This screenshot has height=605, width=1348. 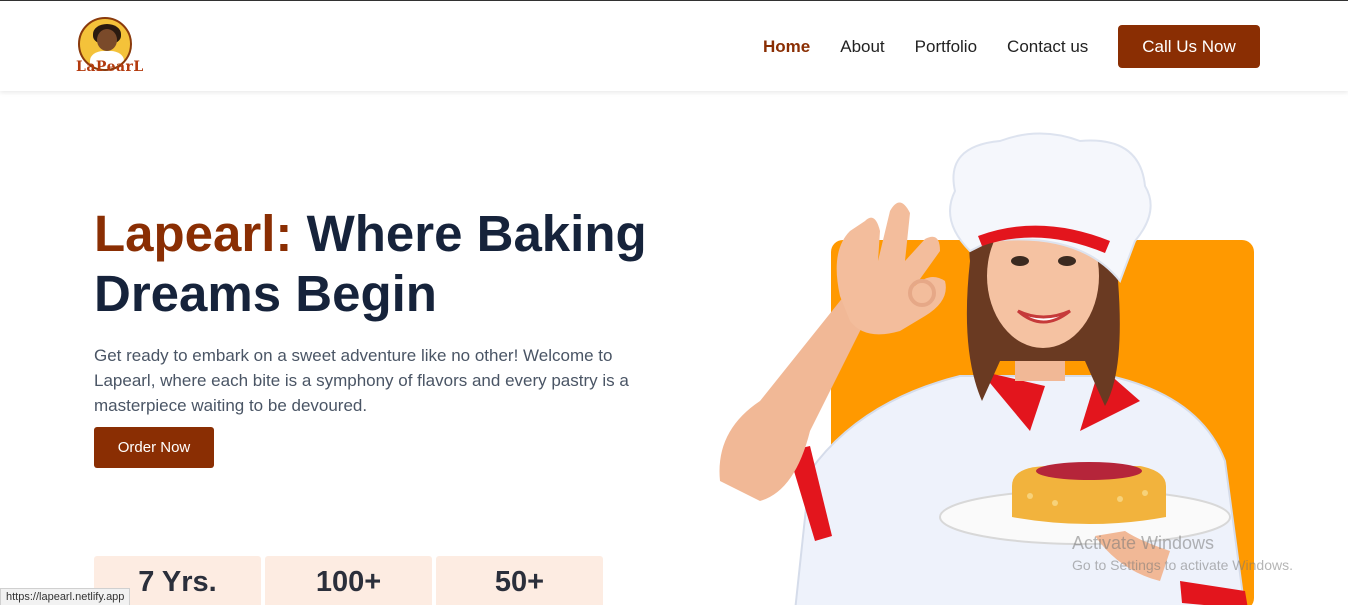 I want to click on stats-row: 7 Yrs. 100+ 50+, so click(x=348, y=580).